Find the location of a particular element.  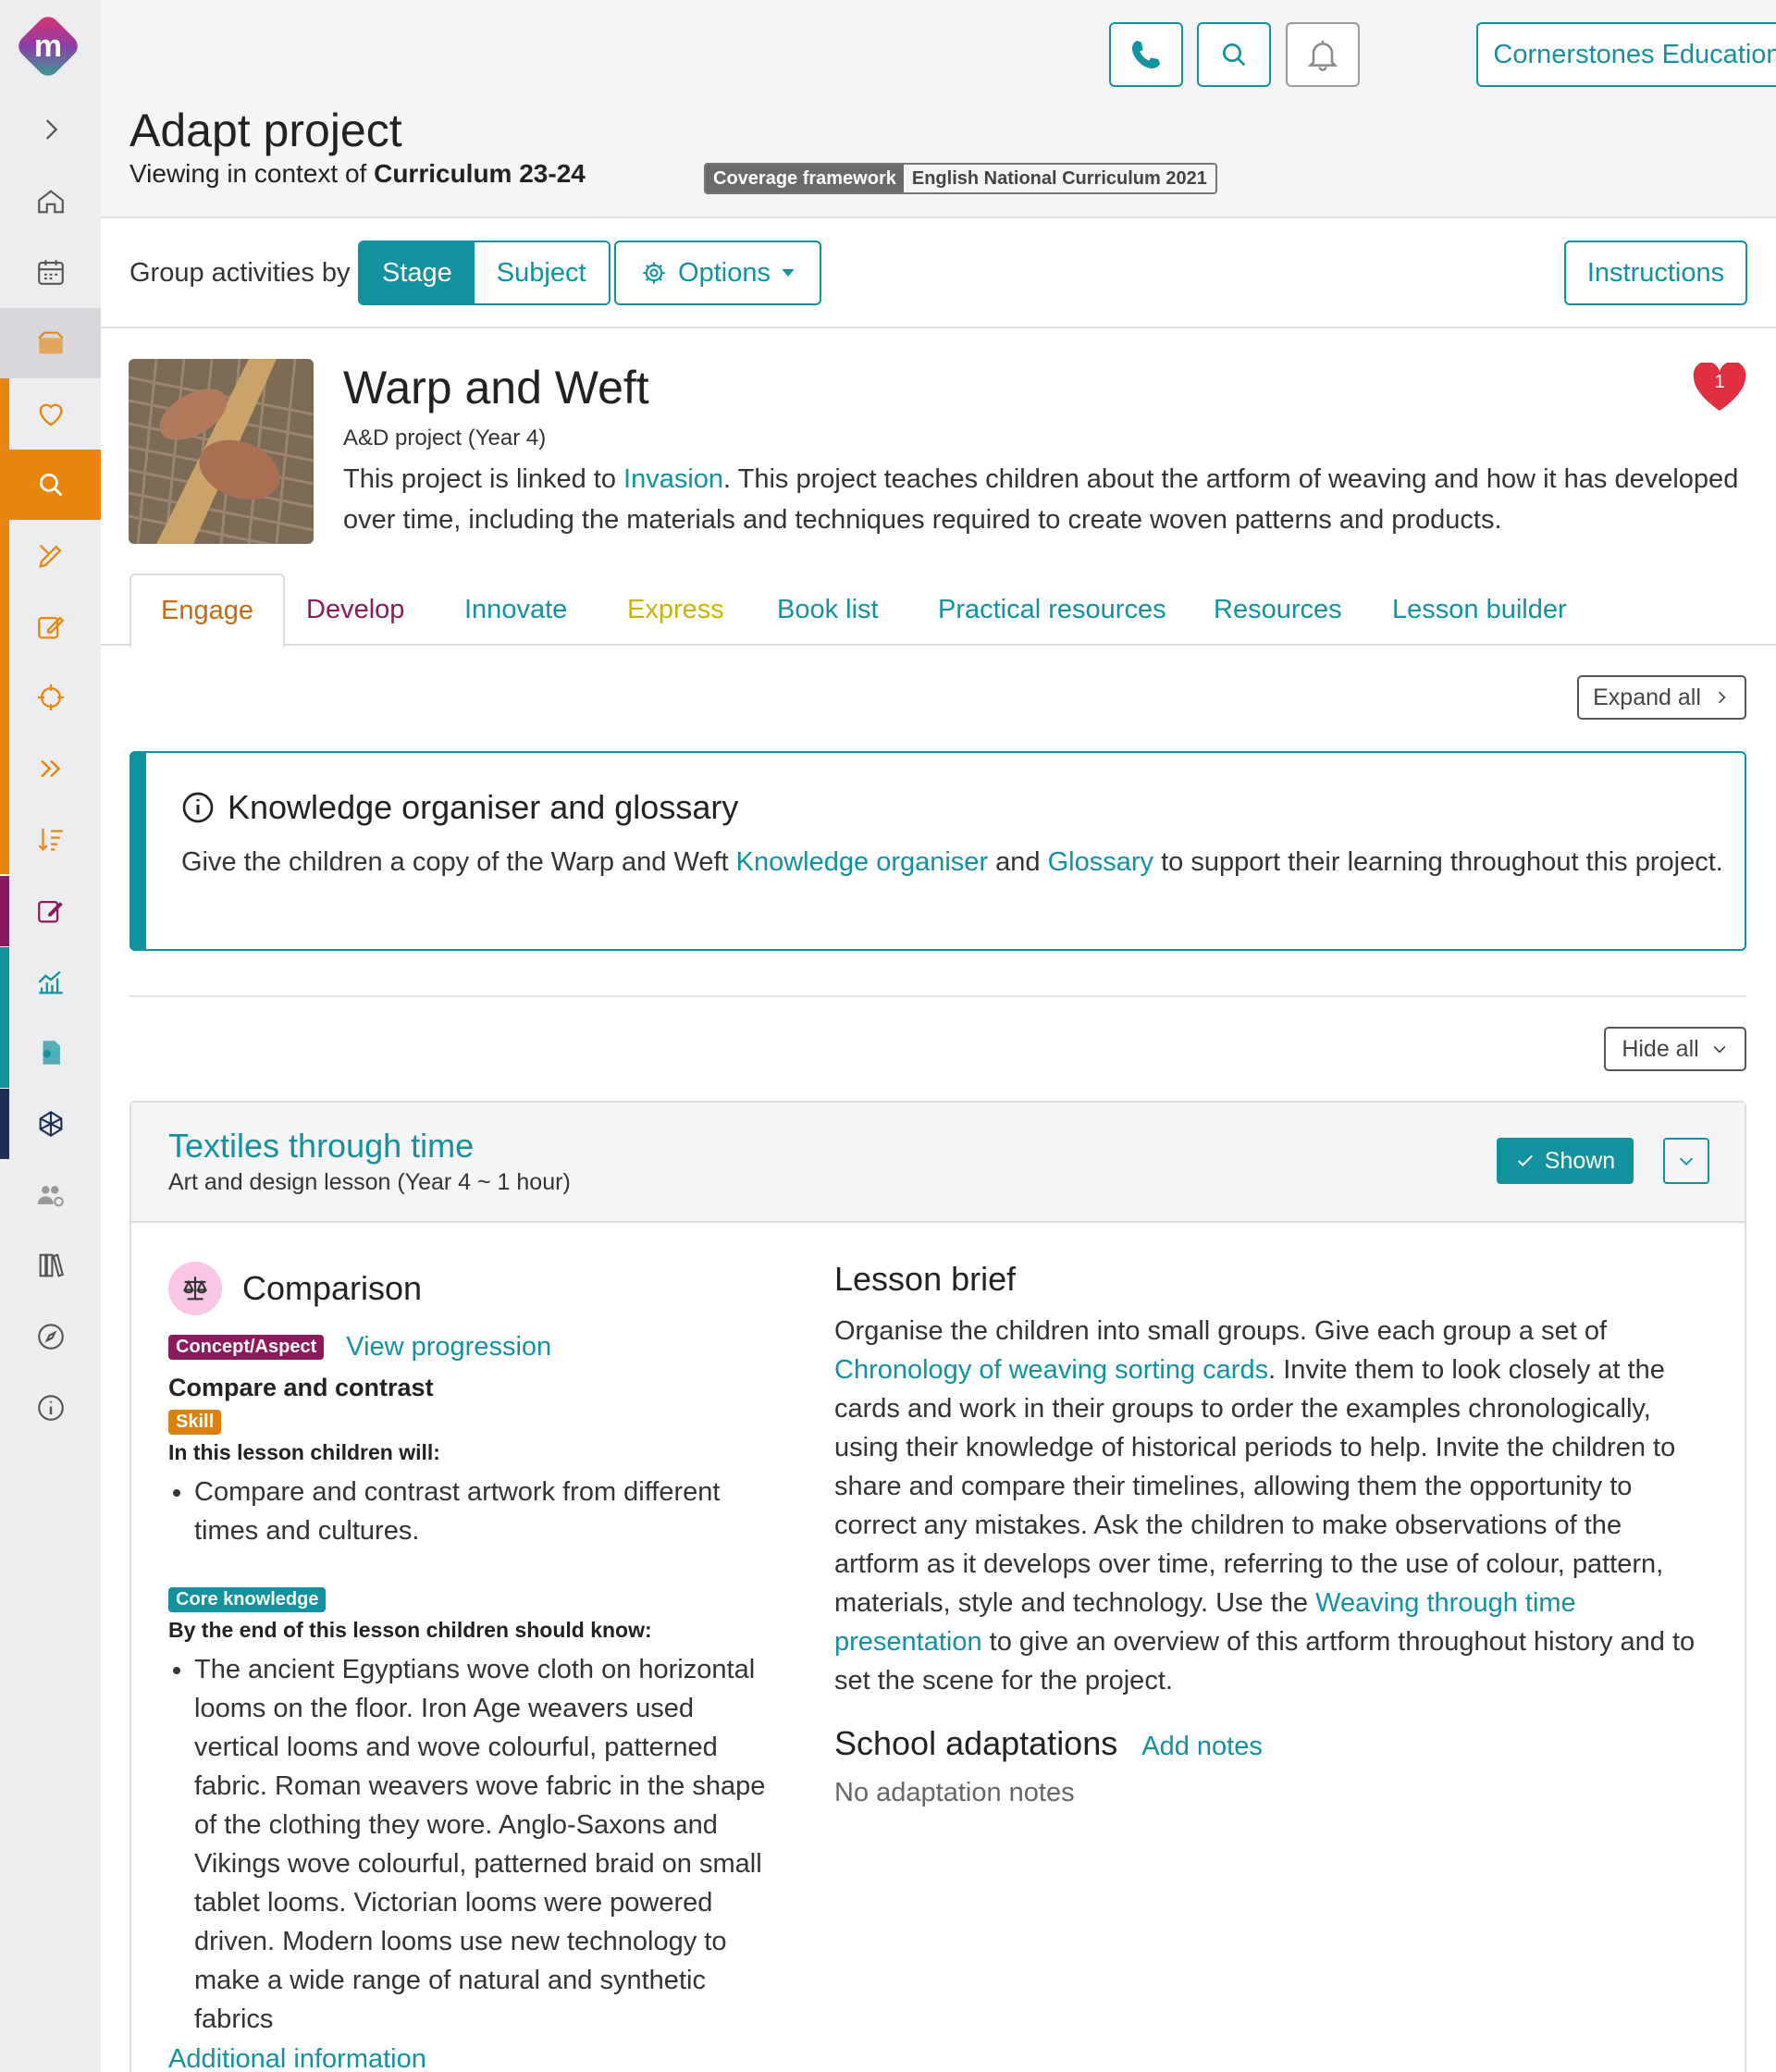

app-logo: m is located at coordinates (48, 47).